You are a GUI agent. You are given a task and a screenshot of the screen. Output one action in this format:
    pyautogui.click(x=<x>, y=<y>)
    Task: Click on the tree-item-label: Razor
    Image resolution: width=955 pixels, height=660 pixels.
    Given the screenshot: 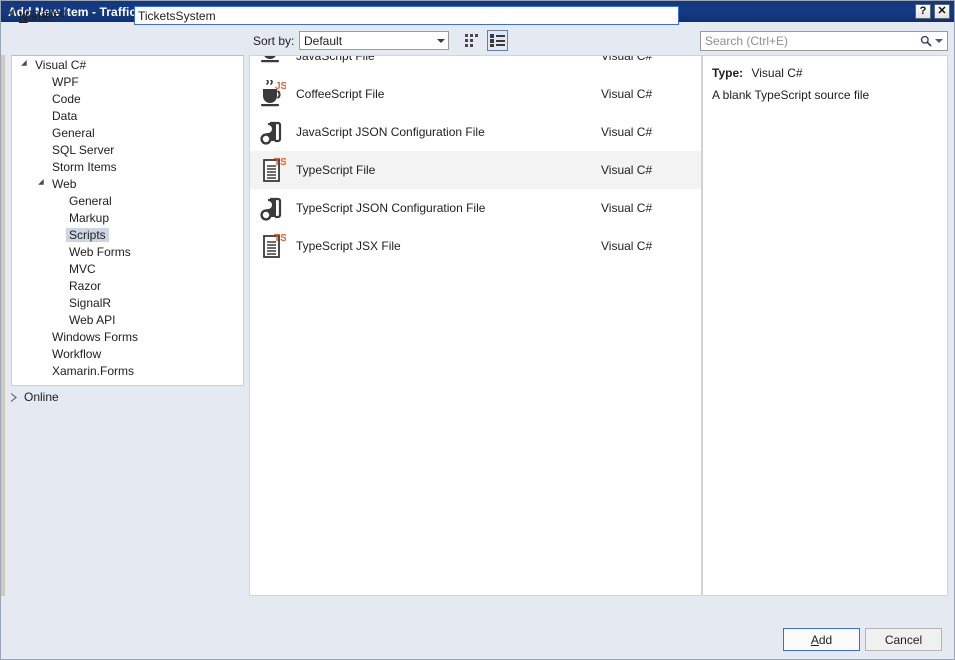 What is the action you would take?
    pyautogui.click(x=85, y=285)
    